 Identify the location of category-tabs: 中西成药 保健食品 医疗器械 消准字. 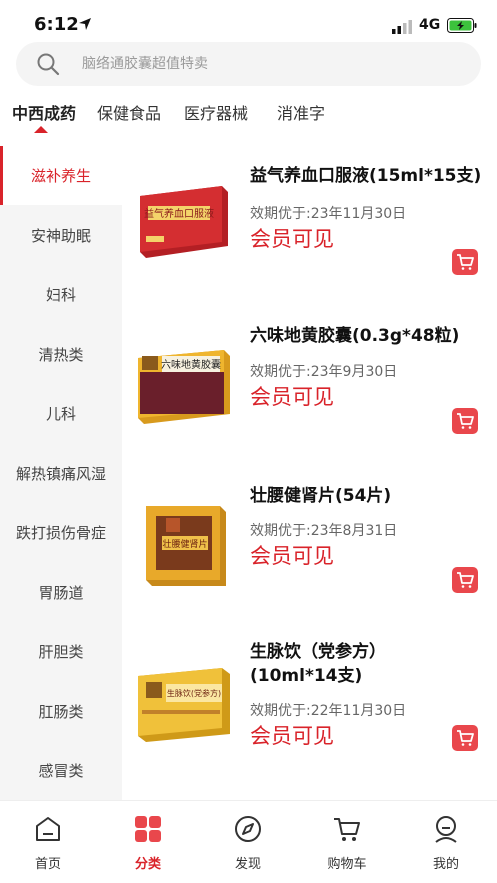
(248, 116).